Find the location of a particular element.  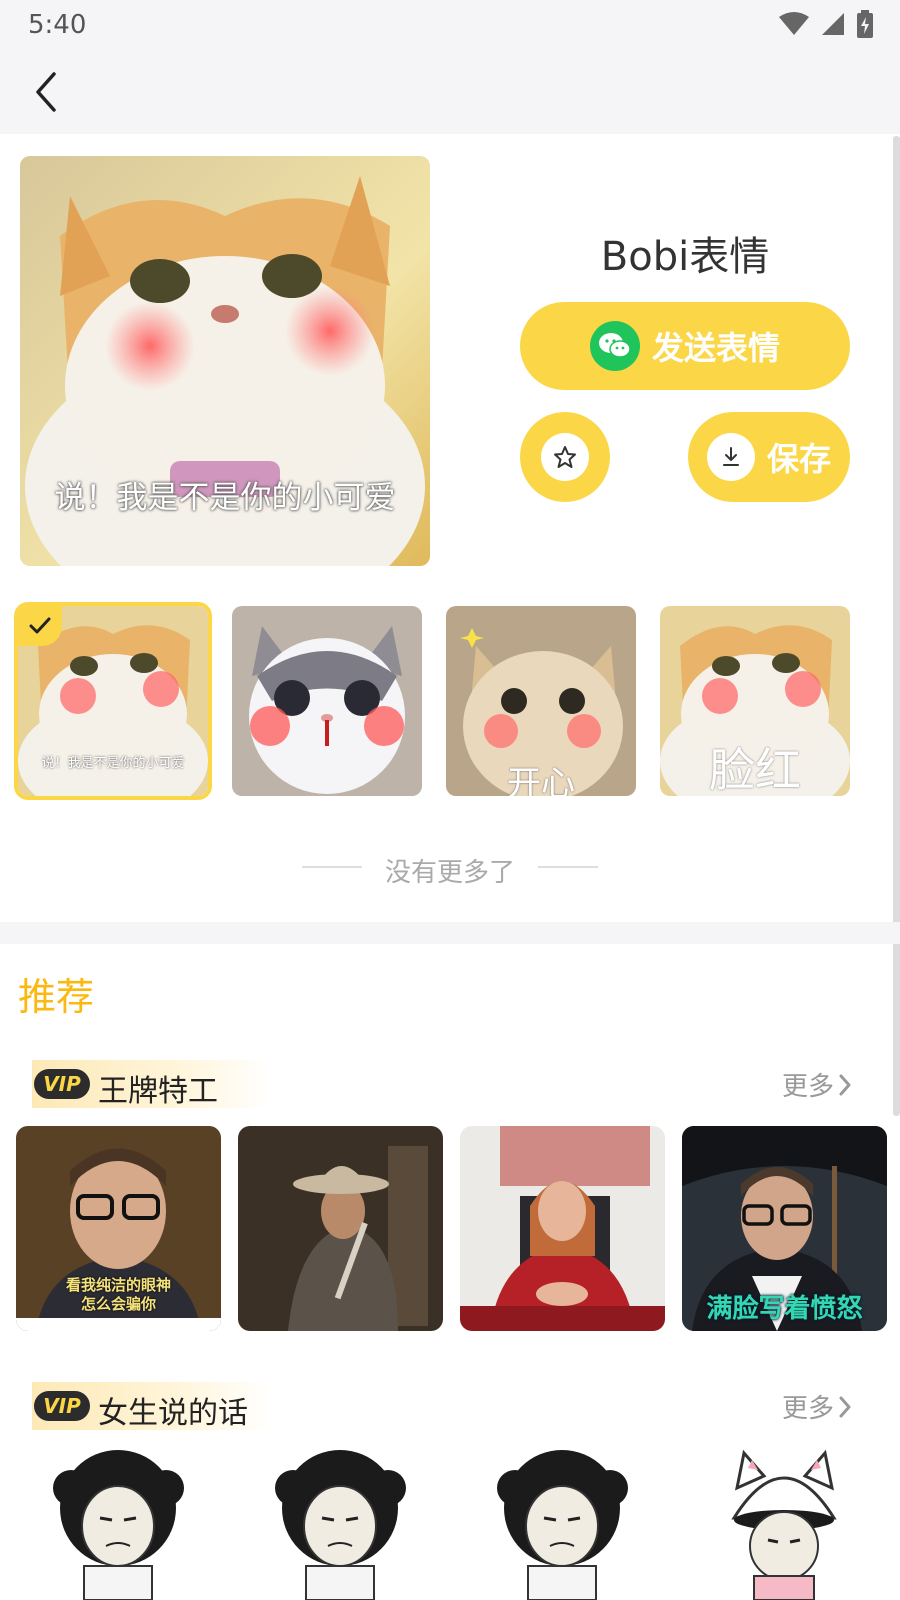

pack-sticker-1: 看我纯洁的眼神 怎么会骗你 is located at coordinates (118, 1228).